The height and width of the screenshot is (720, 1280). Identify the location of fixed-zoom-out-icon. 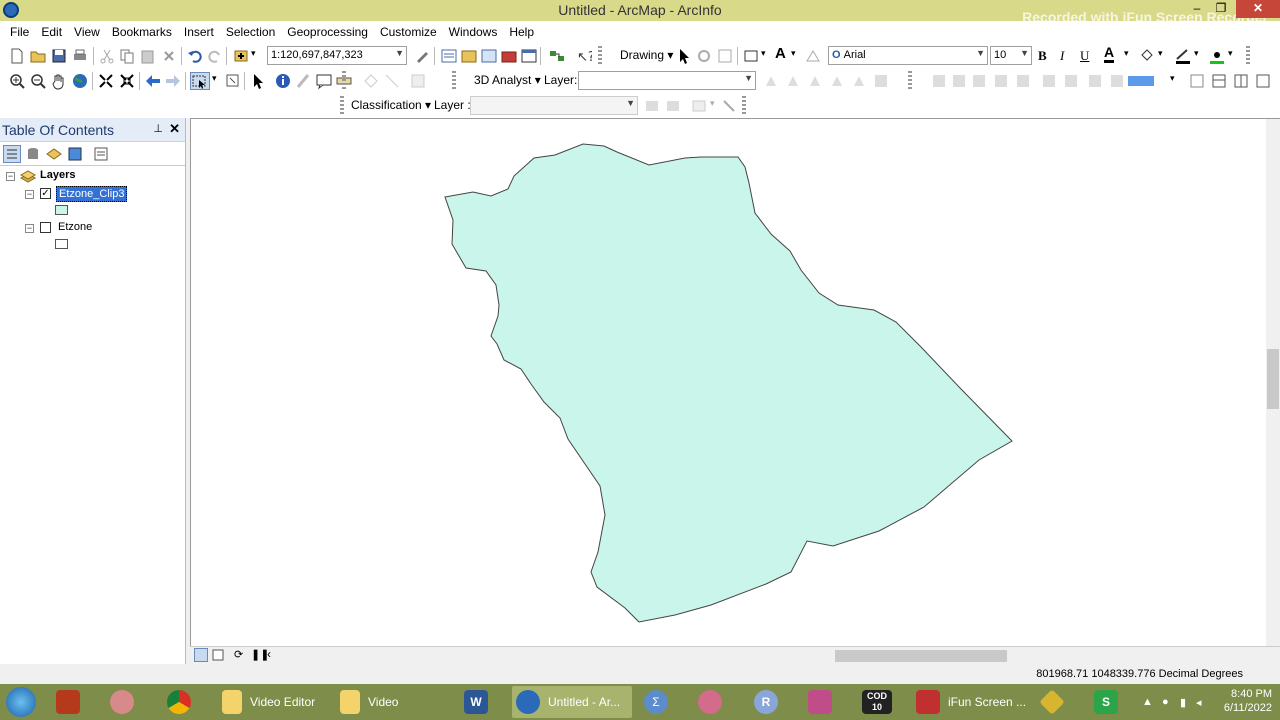
(127, 81).